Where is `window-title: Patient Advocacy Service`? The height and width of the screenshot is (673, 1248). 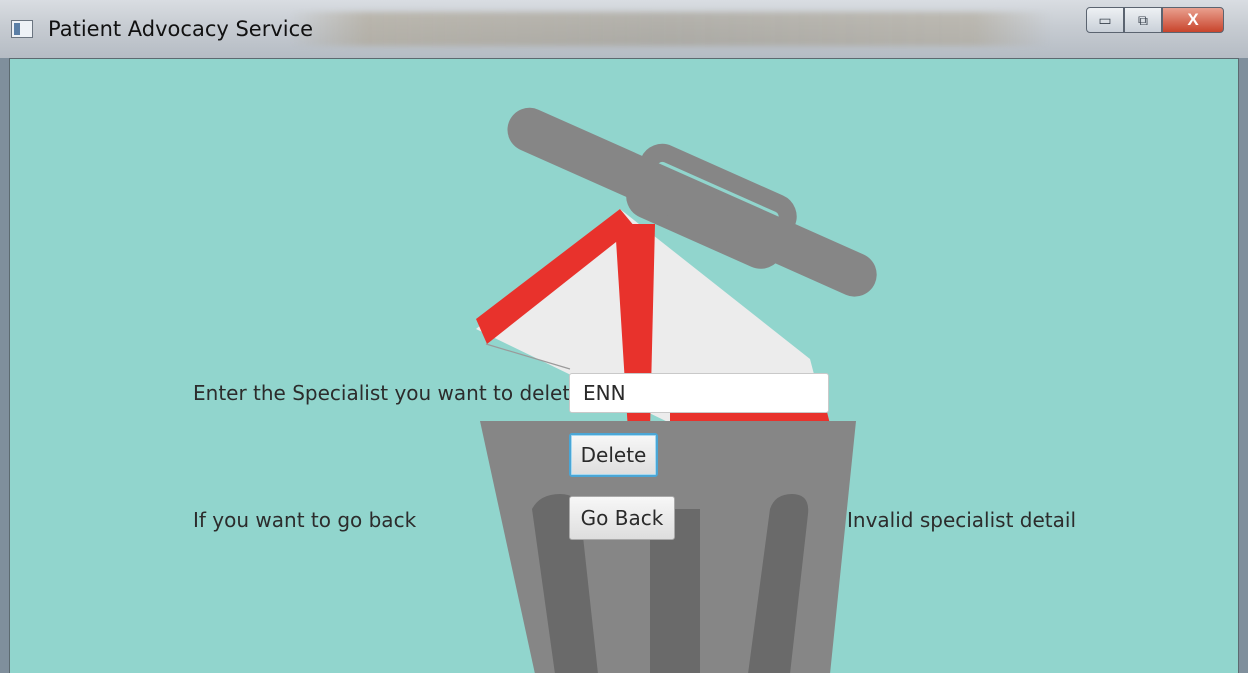 window-title: Patient Advocacy Service is located at coordinates (181, 29).